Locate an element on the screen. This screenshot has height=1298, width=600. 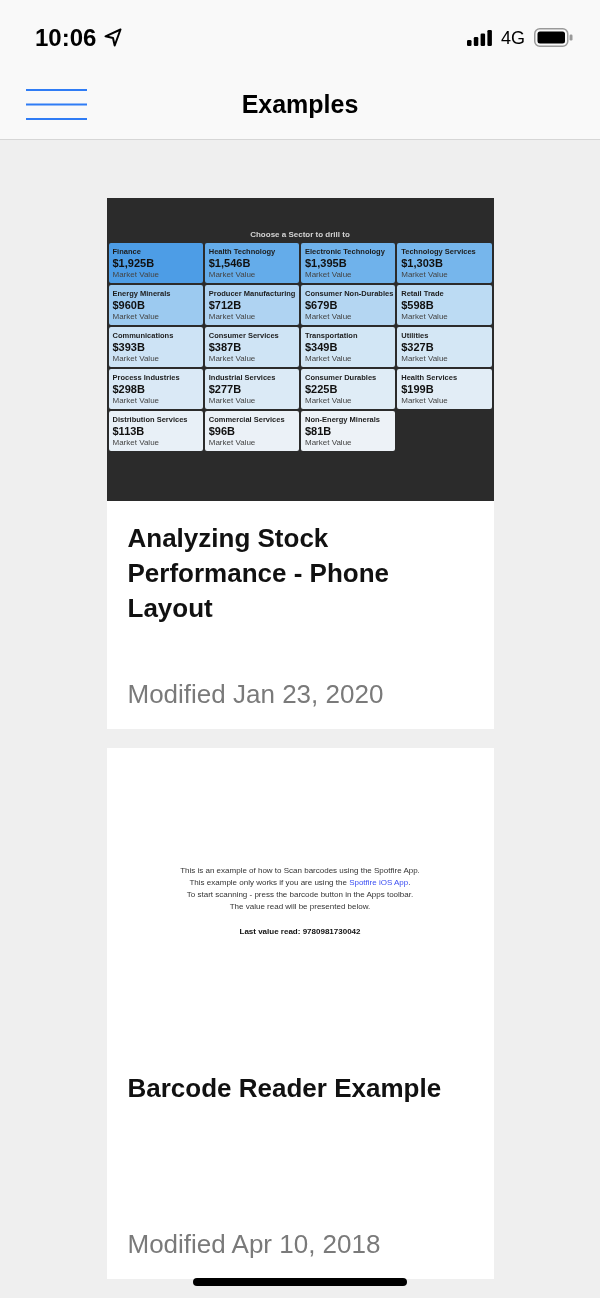
battery-icon is located at coordinates (553, 38).